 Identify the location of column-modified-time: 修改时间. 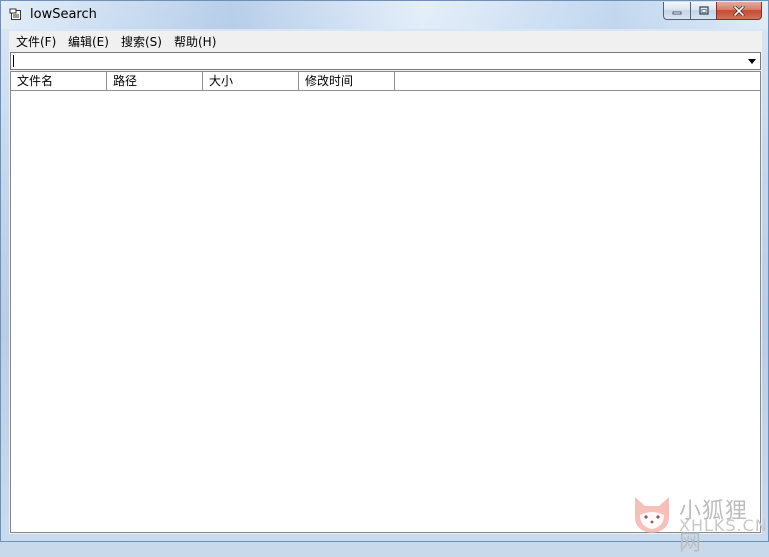
(347, 81).